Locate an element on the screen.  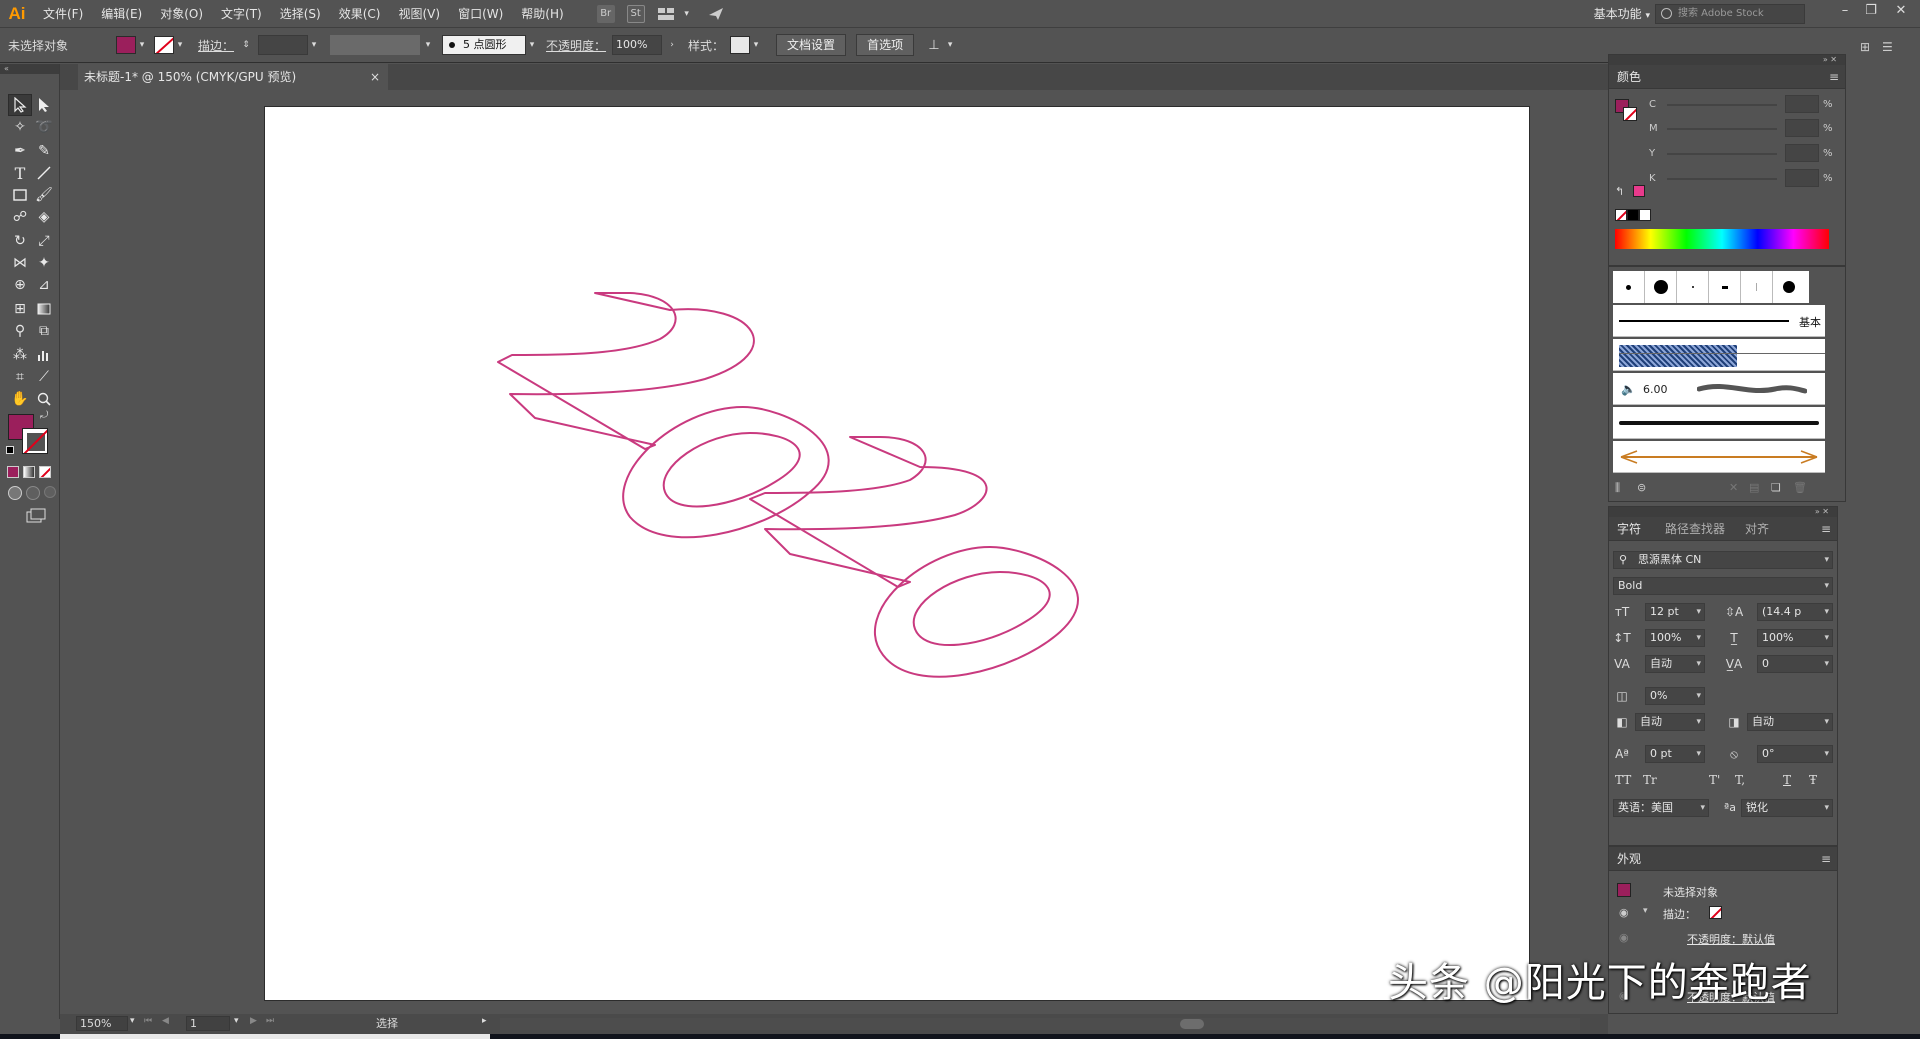
hand-tool-icon: ✋ is located at coordinates (20, 399).